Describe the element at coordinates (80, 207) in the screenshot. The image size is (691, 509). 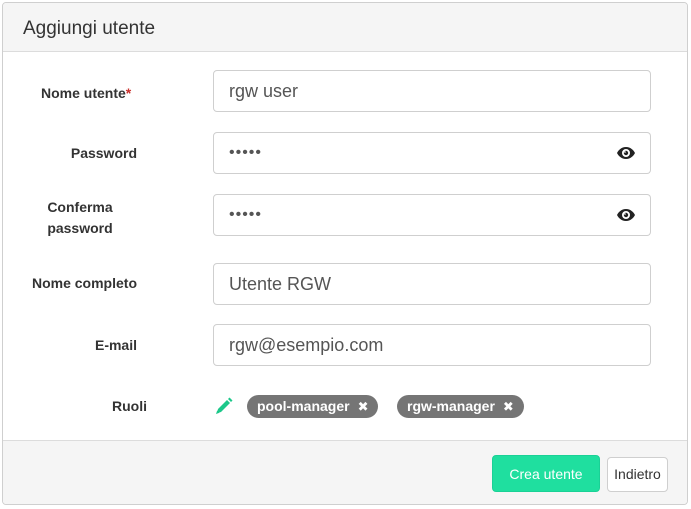
I see `confirm-password-label-line1: Conferma` at that location.